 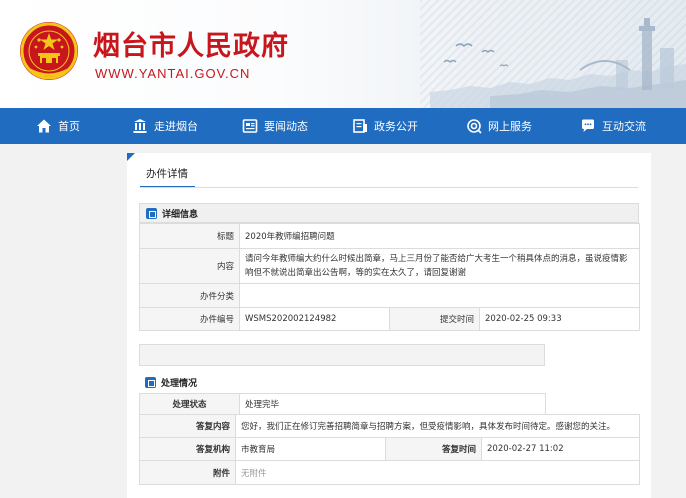 I want to click on nav-item-news: 要闻动态, so click(x=275, y=126).